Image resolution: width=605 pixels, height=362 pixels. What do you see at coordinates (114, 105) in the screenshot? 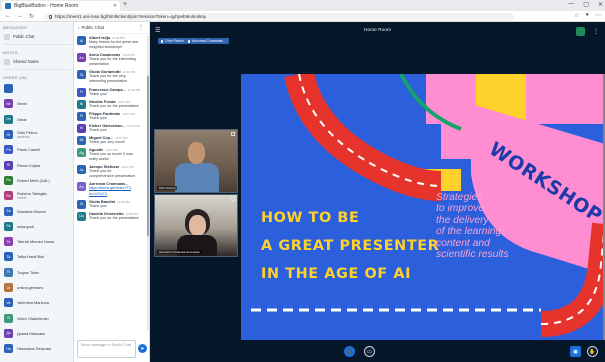
I see `message-text: Thank you for the presentation` at bounding box center [114, 105].